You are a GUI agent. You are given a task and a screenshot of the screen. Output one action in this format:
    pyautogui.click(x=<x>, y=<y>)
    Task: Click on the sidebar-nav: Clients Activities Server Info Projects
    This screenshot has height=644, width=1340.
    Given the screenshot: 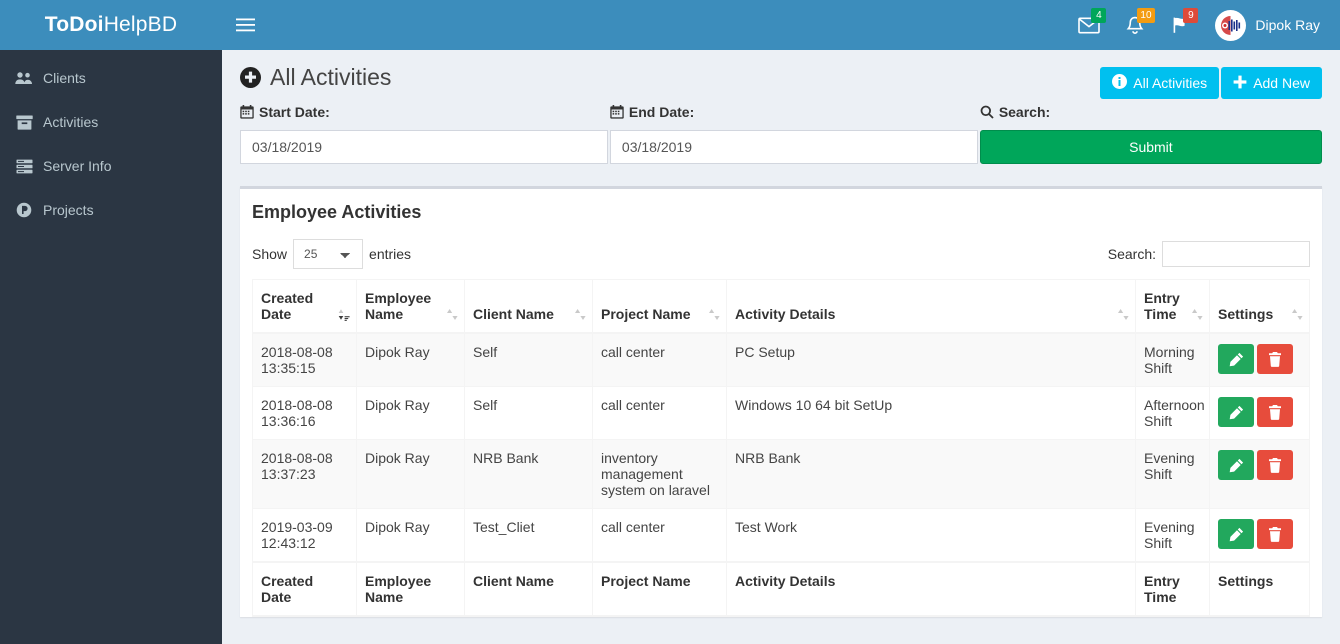 What is the action you would take?
    pyautogui.click(x=111, y=141)
    